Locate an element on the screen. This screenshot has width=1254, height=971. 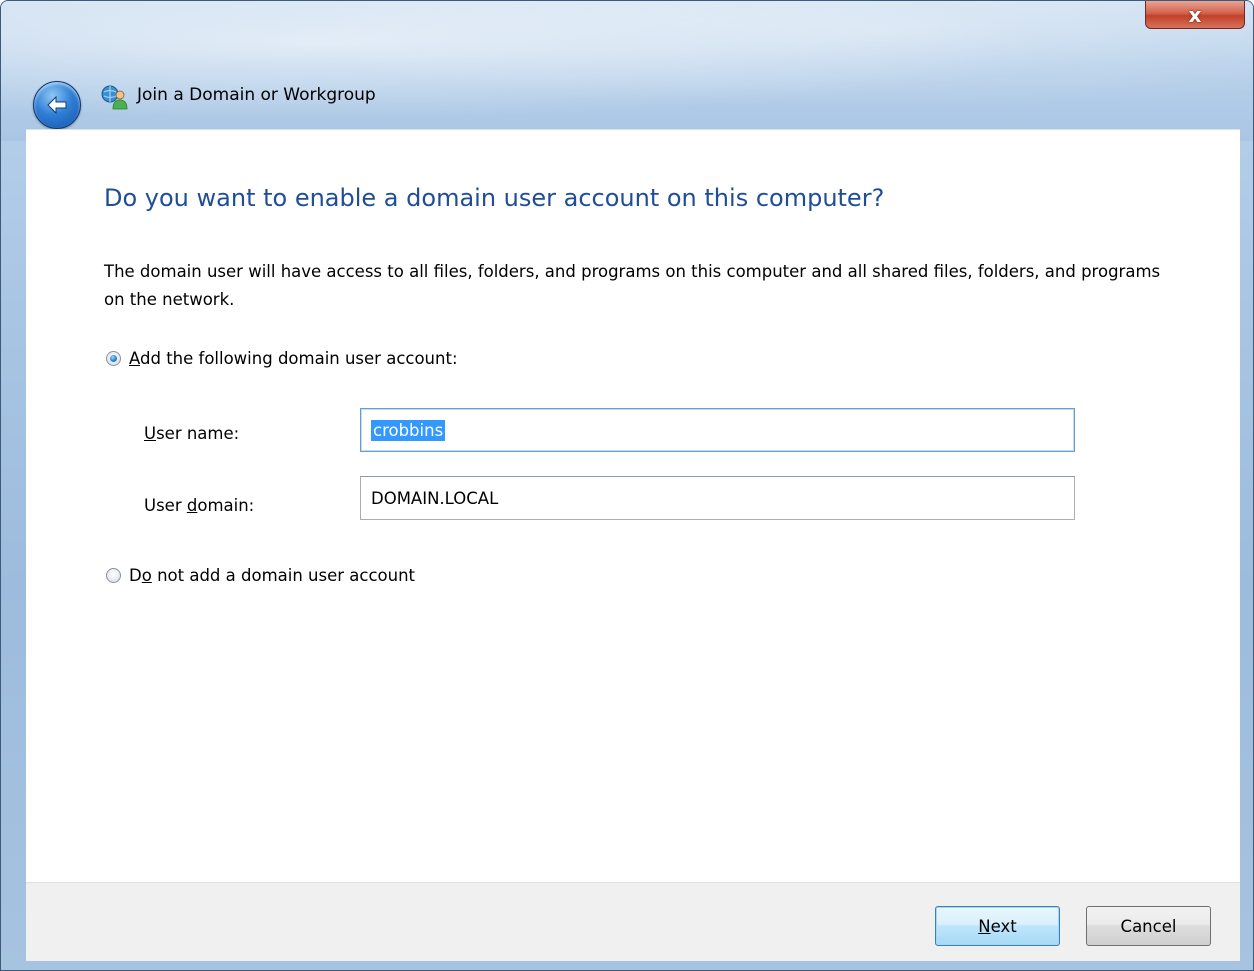
back-arrow-icon is located at coordinates (57, 105).